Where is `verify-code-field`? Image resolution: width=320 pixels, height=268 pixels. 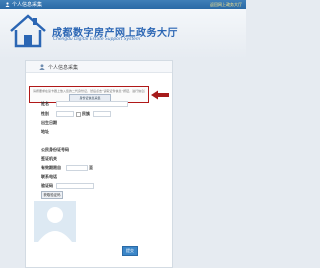
verify-code-field is located at coordinates (75, 186).